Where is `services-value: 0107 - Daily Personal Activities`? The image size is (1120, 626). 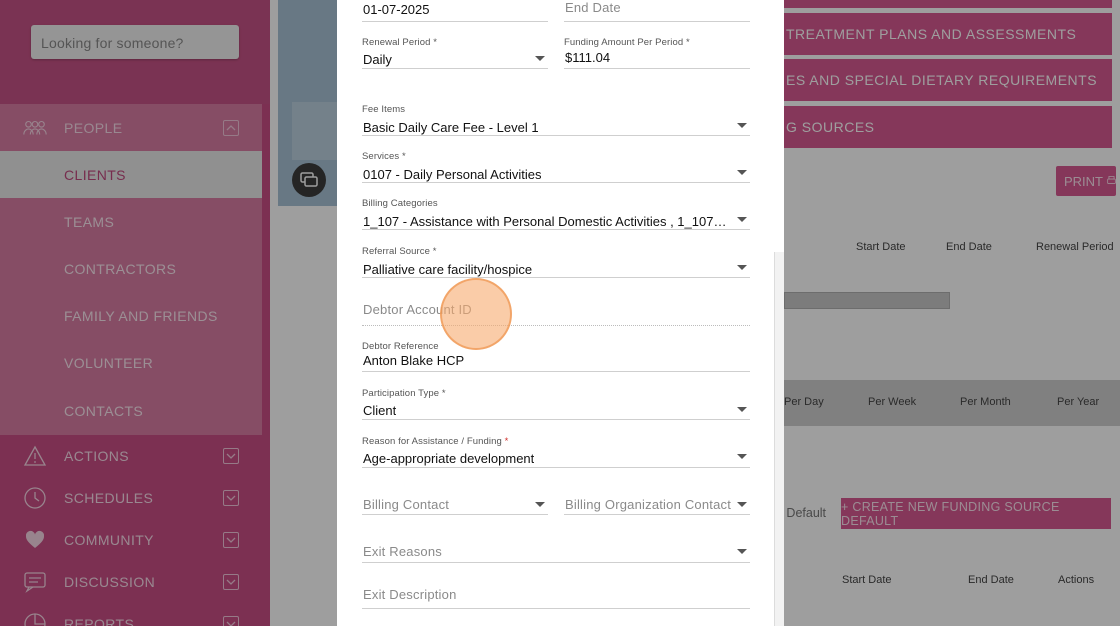 services-value: 0107 - Daily Personal Activities is located at coordinates (452, 174).